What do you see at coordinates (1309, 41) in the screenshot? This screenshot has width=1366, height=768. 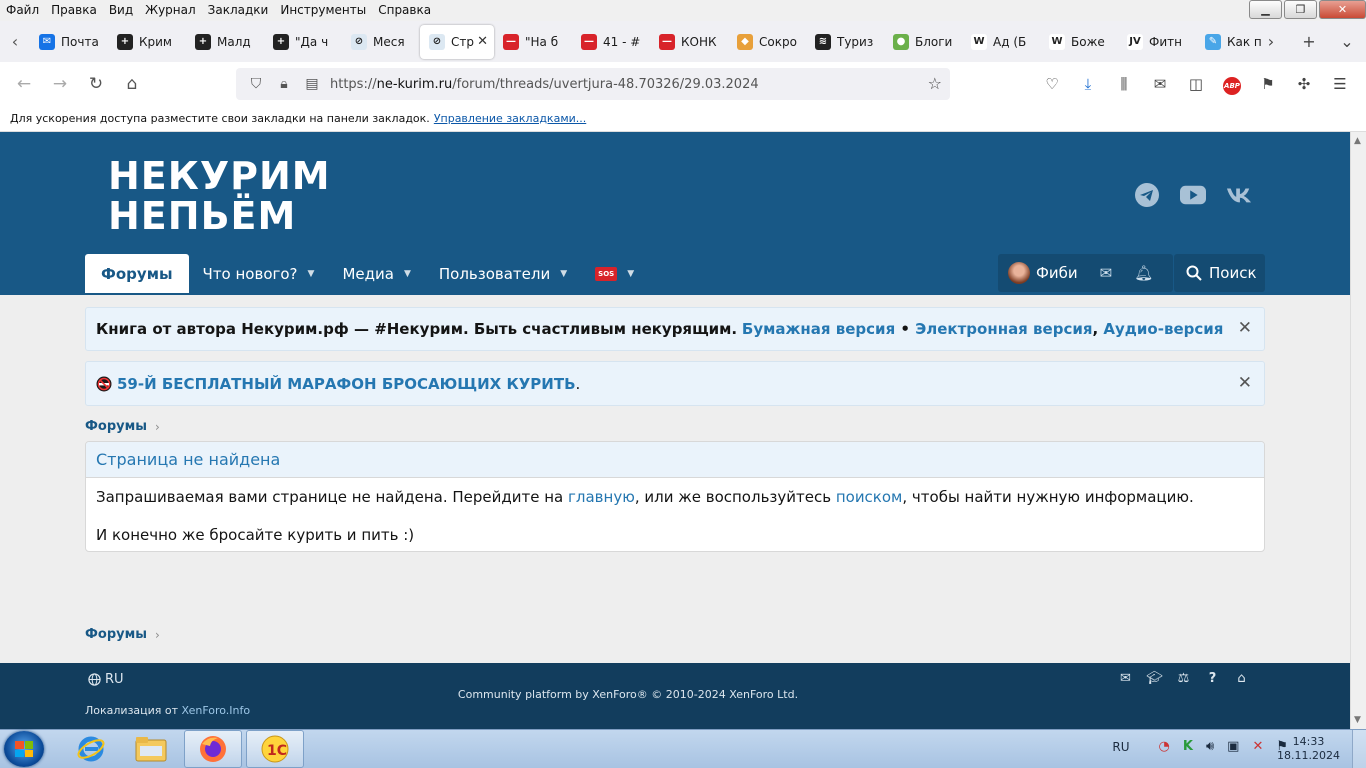 I see `new-tab-icon: +` at bounding box center [1309, 41].